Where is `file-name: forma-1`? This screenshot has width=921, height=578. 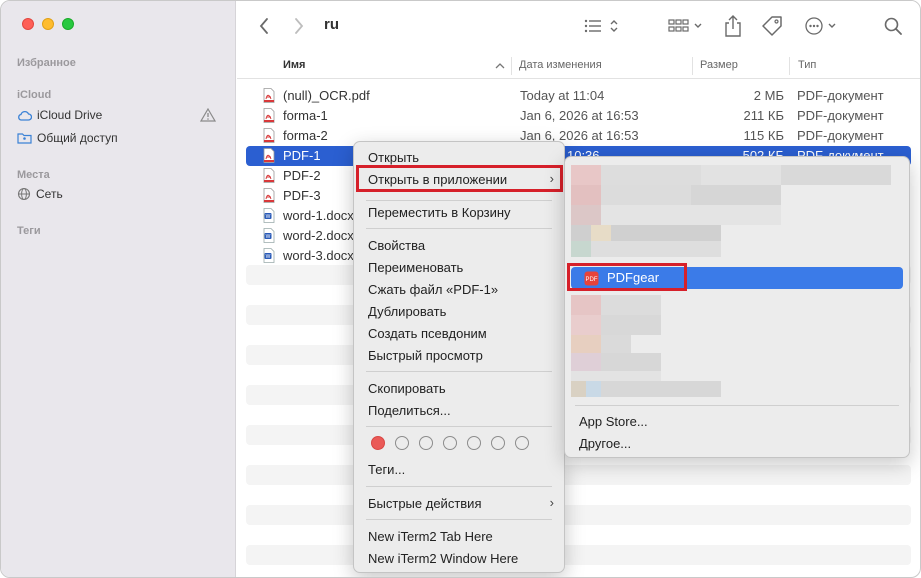
file-name: forma-1 is located at coordinates (305, 115).